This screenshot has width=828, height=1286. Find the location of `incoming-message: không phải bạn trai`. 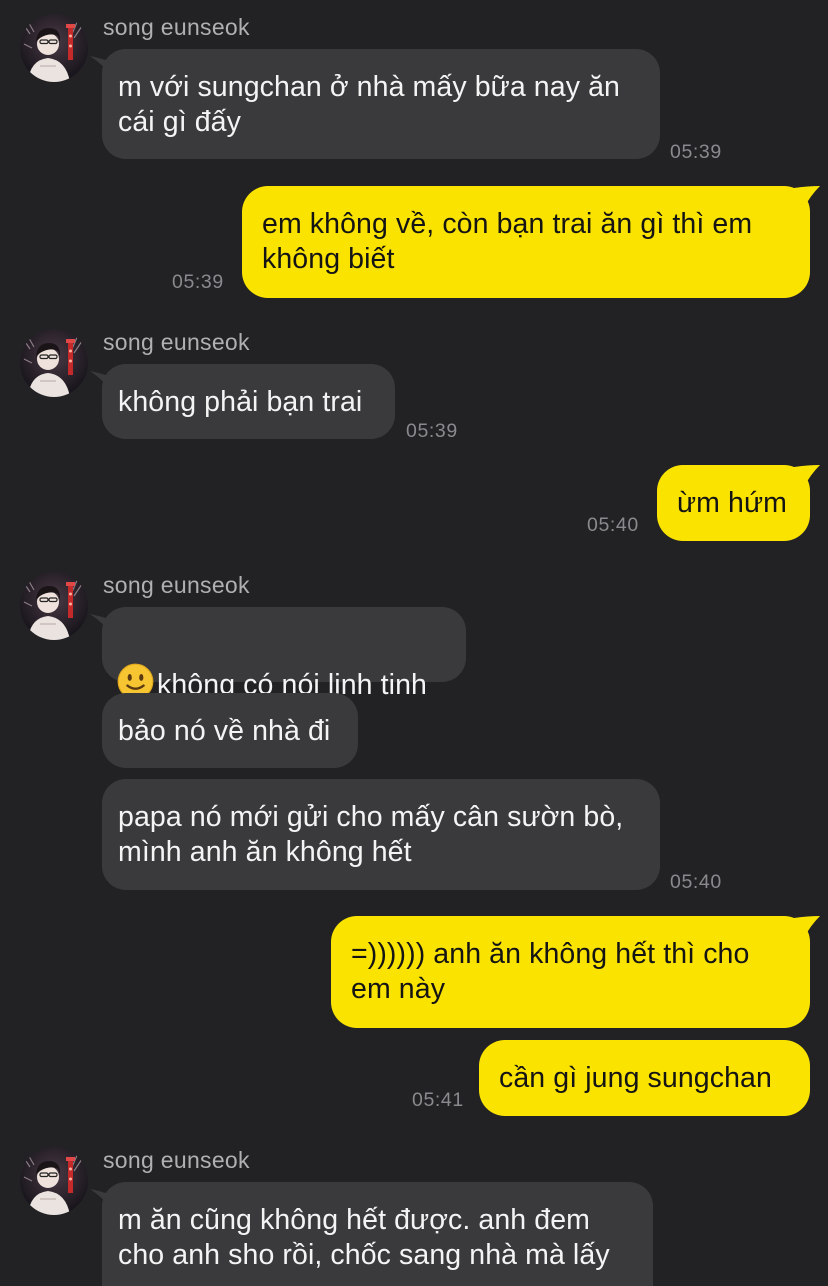

incoming-message: không phải bạn trai is located at coordinates (248, 401).